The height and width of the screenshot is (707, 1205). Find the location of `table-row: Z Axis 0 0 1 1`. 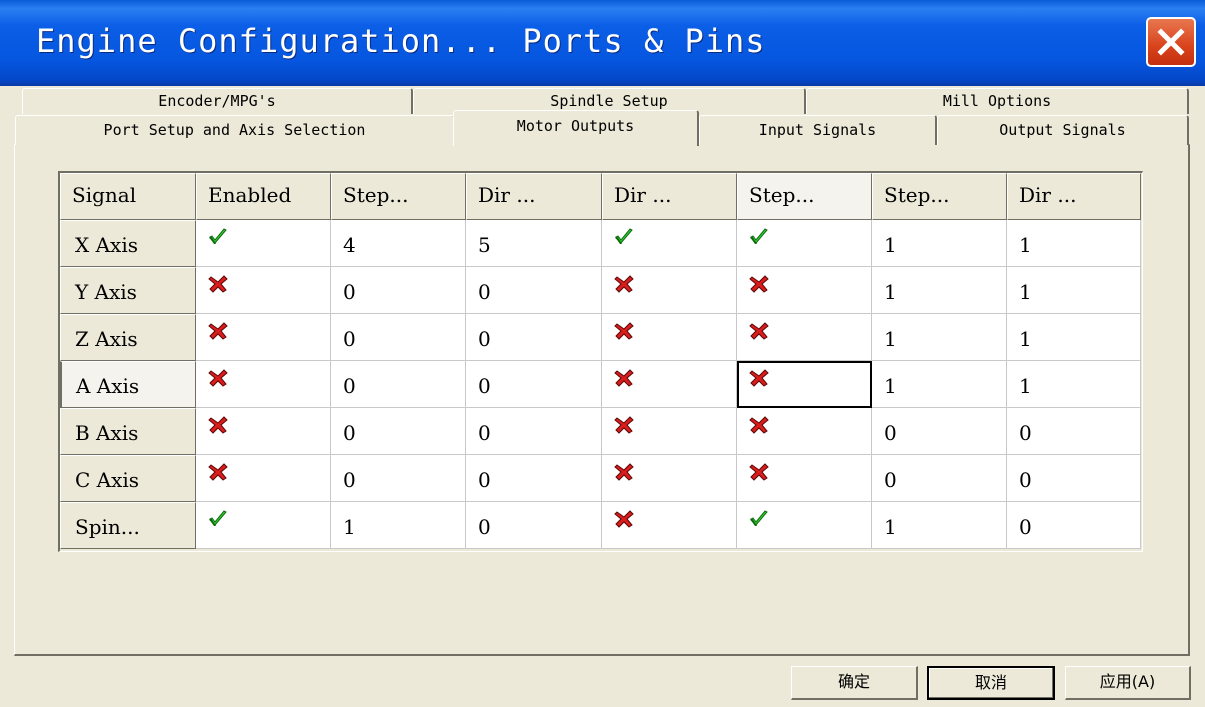

table-row: Z Axis 0 0 1 1 is located at coordinates (600, 337).